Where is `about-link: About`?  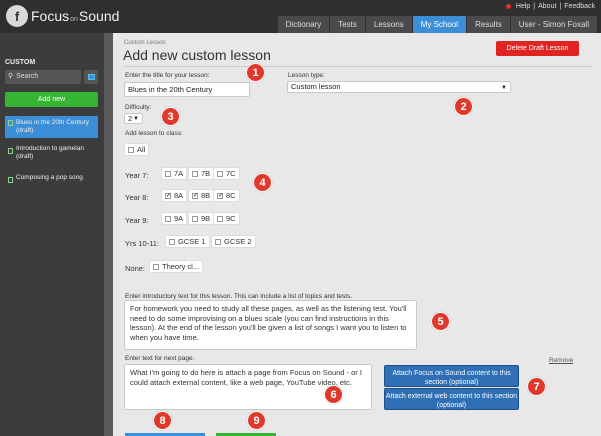 about-link: About is located at coordinates (547, 6).